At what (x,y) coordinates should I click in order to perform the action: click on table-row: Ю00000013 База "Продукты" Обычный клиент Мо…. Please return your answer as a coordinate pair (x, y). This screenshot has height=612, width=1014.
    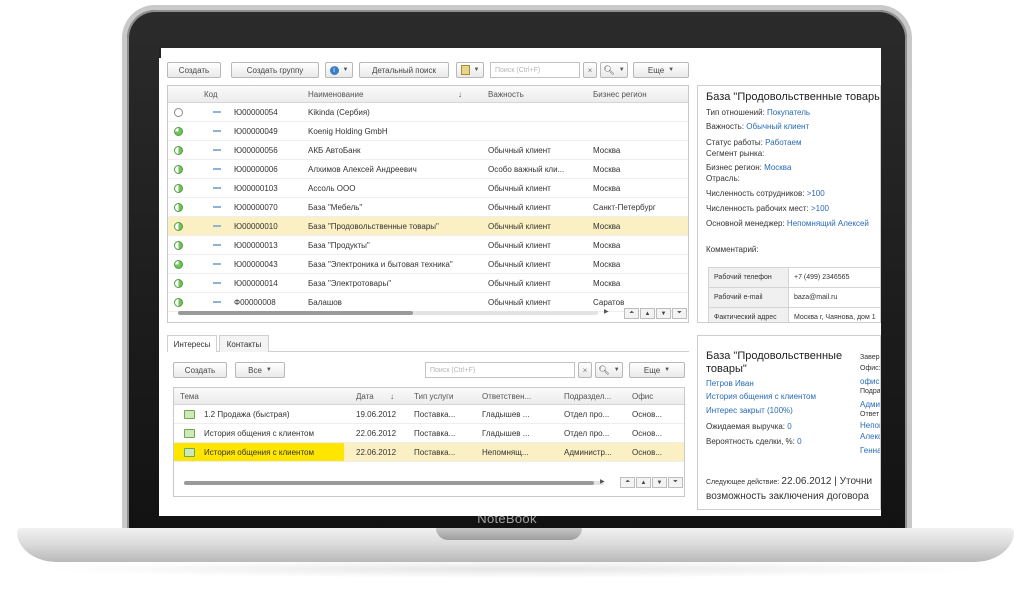
    Looking at the image, I should click on (428, 245).